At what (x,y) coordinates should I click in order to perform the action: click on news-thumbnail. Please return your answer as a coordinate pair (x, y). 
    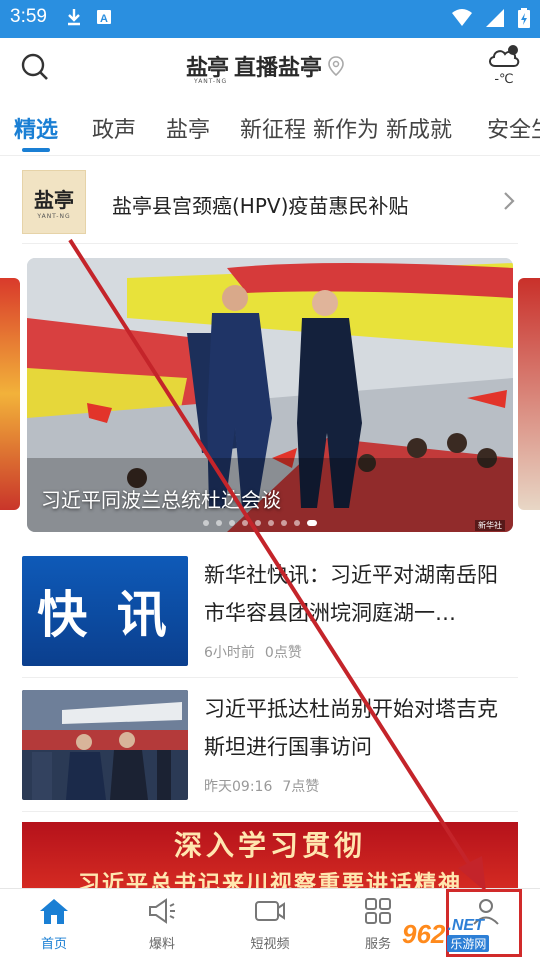
    Looking at the image, I should click on (105, 745).